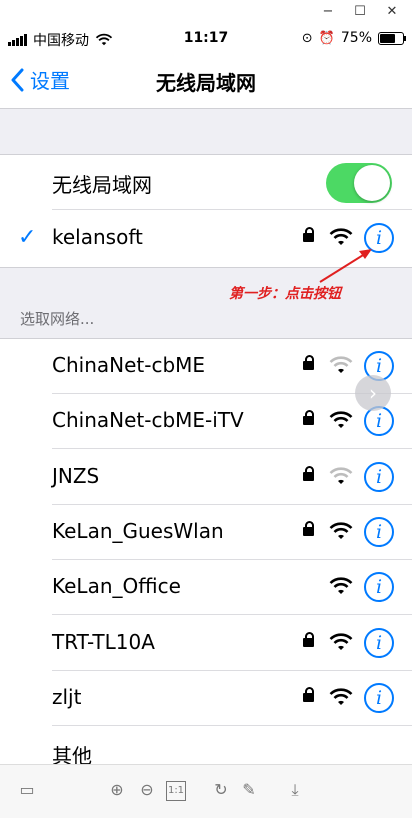 The height and width of the screenshot is (818, 412). Describe the element at coordinates (359, 183) in the screenshot. I see `wlan-toggle-switch` at that location.